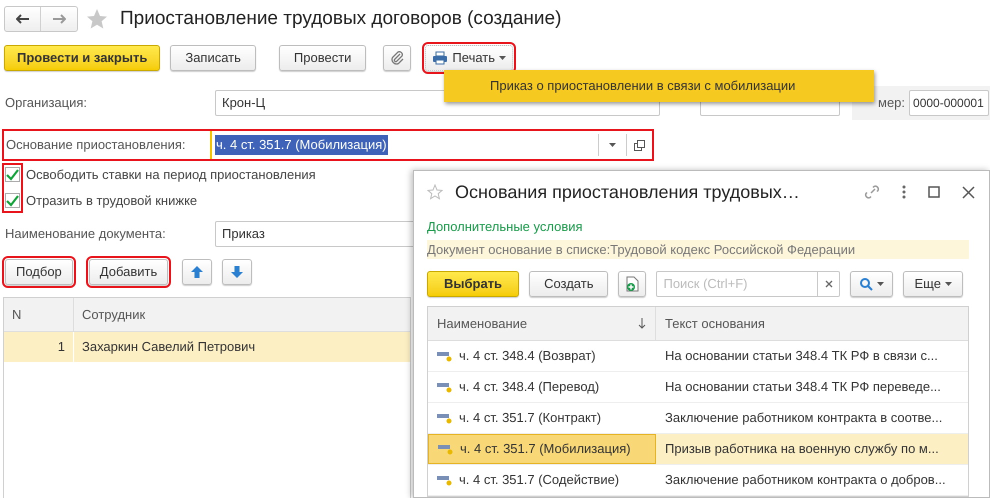 Image resolution: width=990 pixels, height=498 pixels. Describe the element at coordinates (659, 86) in the screenshot. I see `menu-item: Приказ о приостановлении в связи с мобилизации` at that location.